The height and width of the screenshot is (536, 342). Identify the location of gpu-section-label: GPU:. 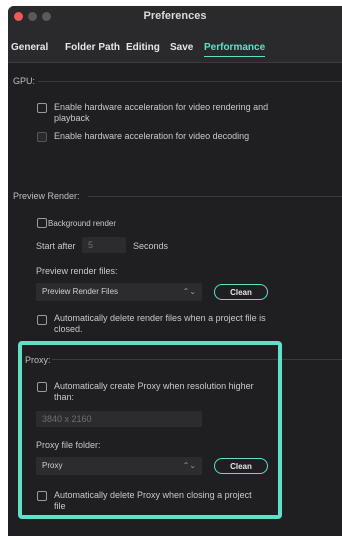
(24, 81).